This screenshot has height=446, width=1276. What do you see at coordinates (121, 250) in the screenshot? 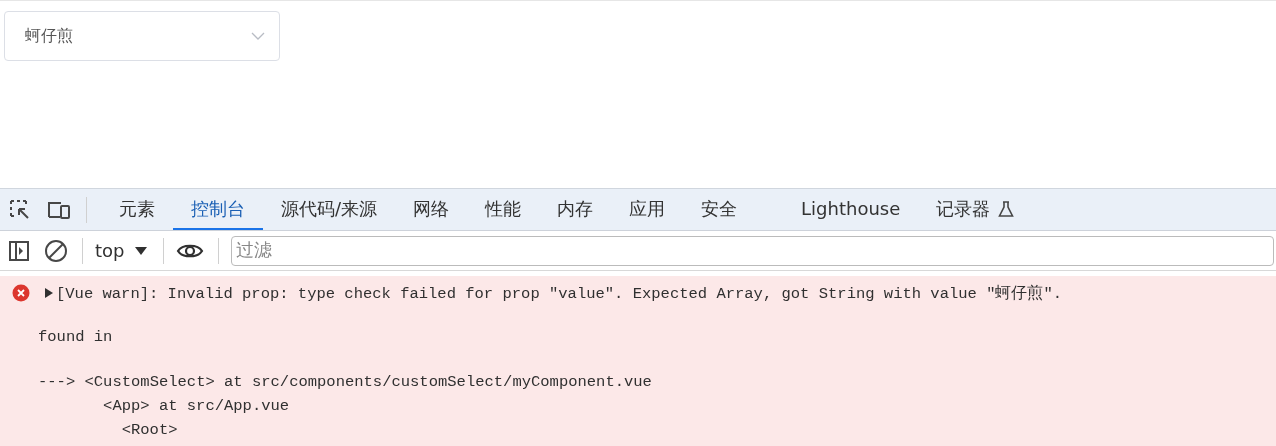
I see `context-dropdown: top` at bounding box center [121, 250].